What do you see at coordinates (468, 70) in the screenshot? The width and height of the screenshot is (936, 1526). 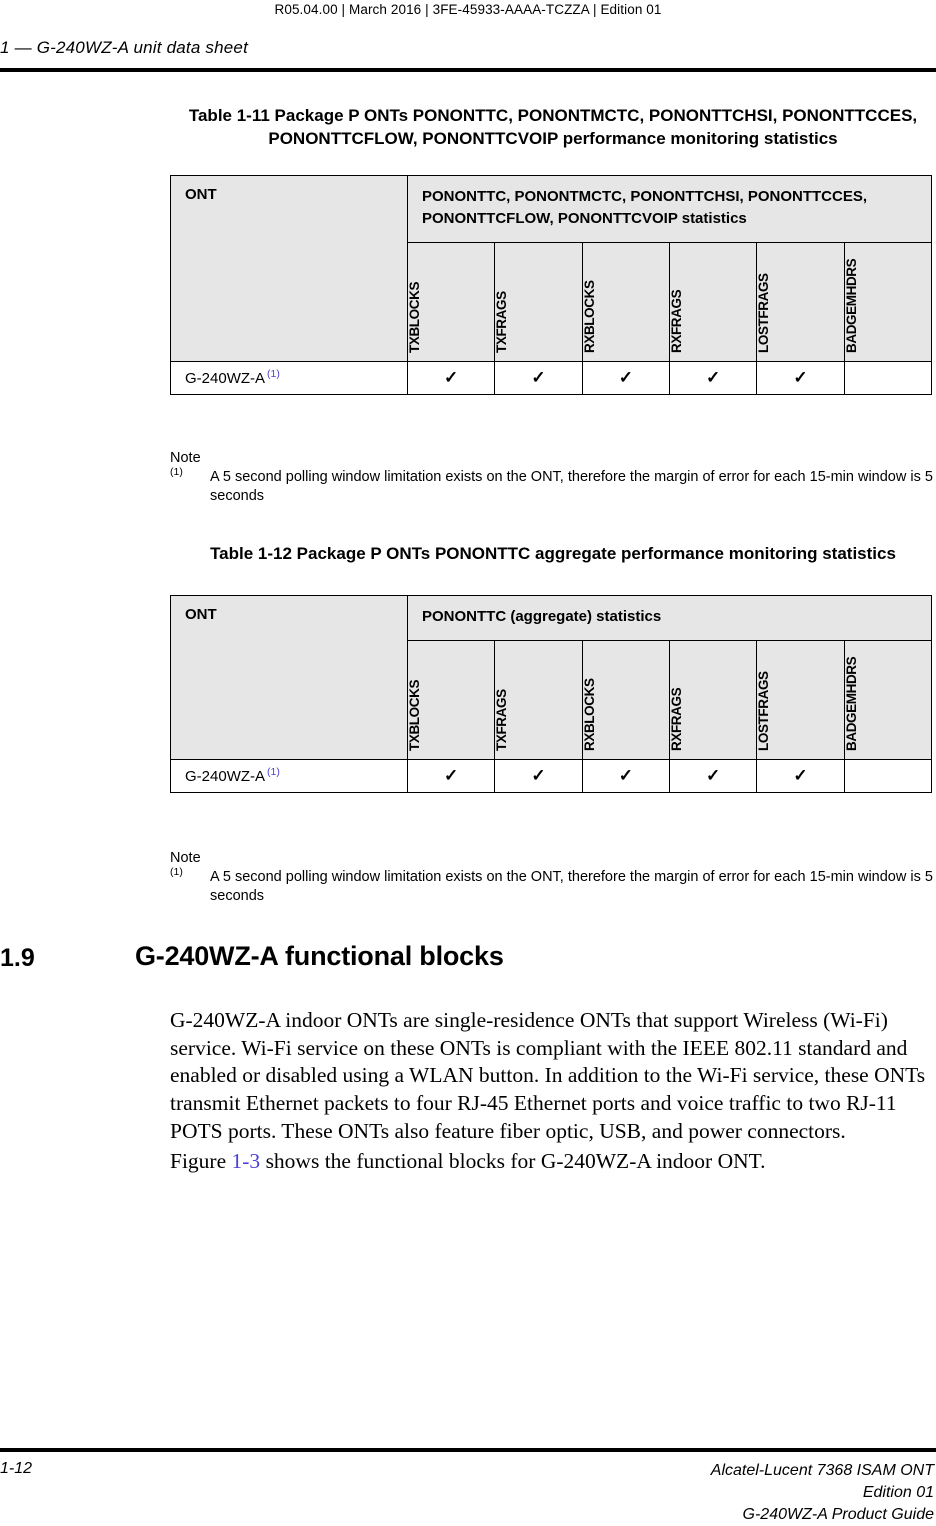 I see `header-rule` at bounding box center [468, 70].